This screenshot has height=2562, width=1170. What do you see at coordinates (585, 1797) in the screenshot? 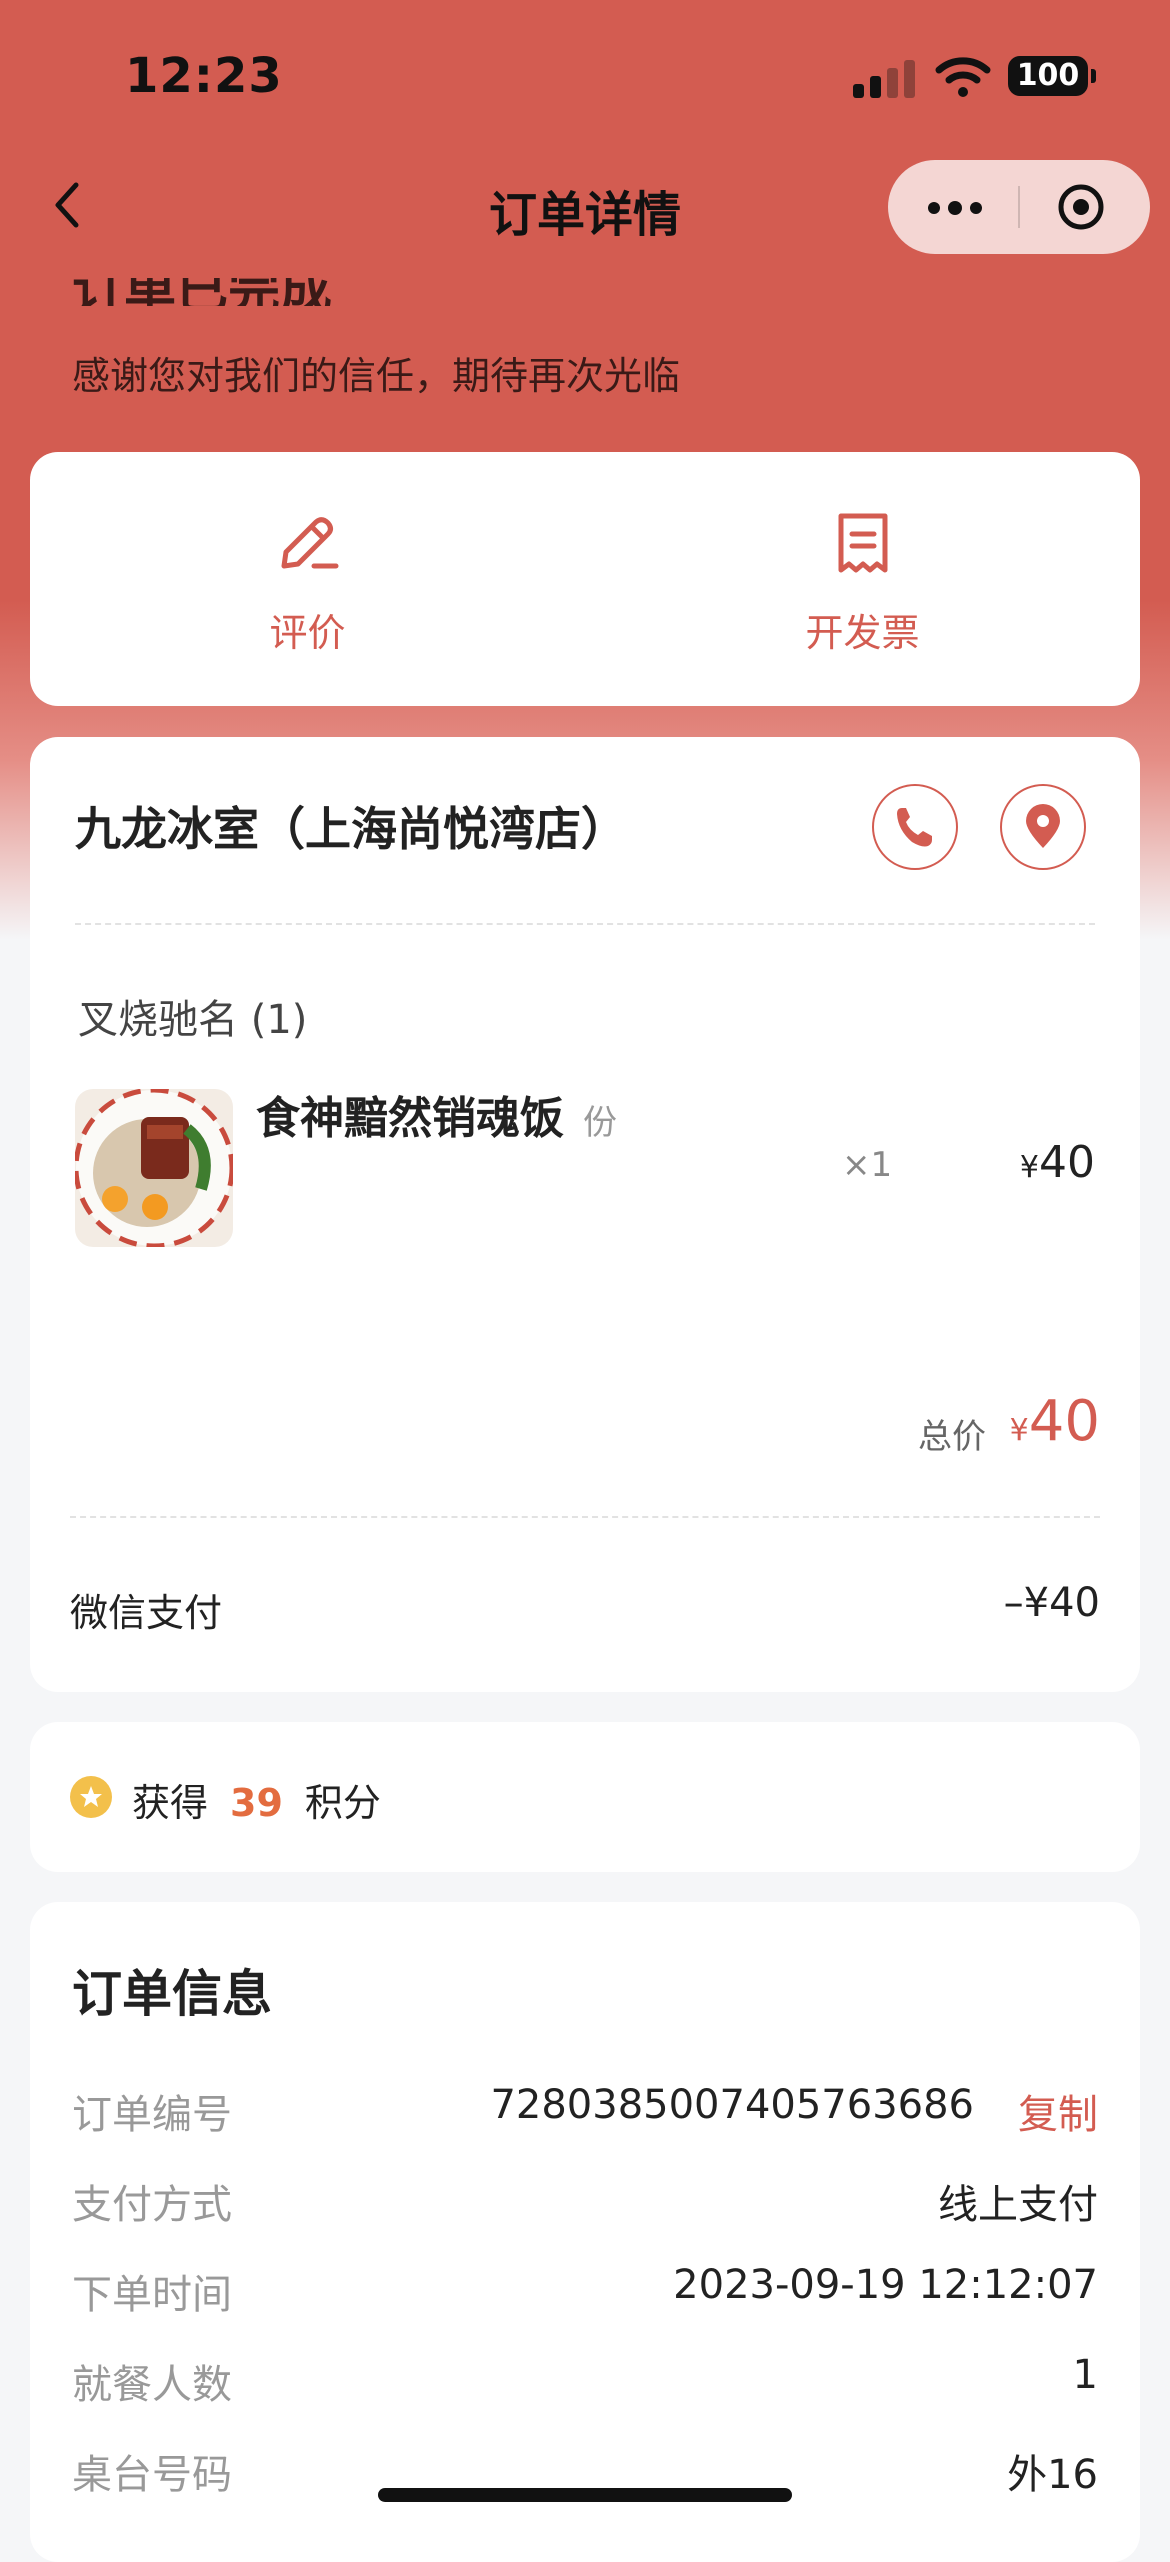
I see `points-card: 获得 39 积分` at bounding box center [585, 1797].